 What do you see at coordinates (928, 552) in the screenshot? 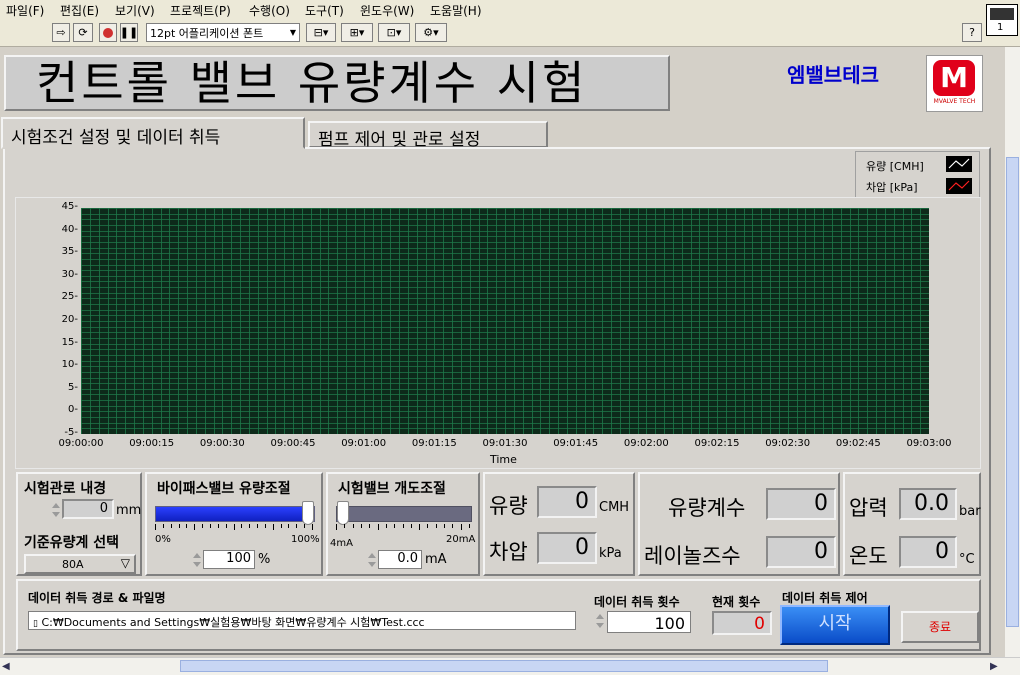
I see `temp-indicator: 0` at bounding box center [928, 552].